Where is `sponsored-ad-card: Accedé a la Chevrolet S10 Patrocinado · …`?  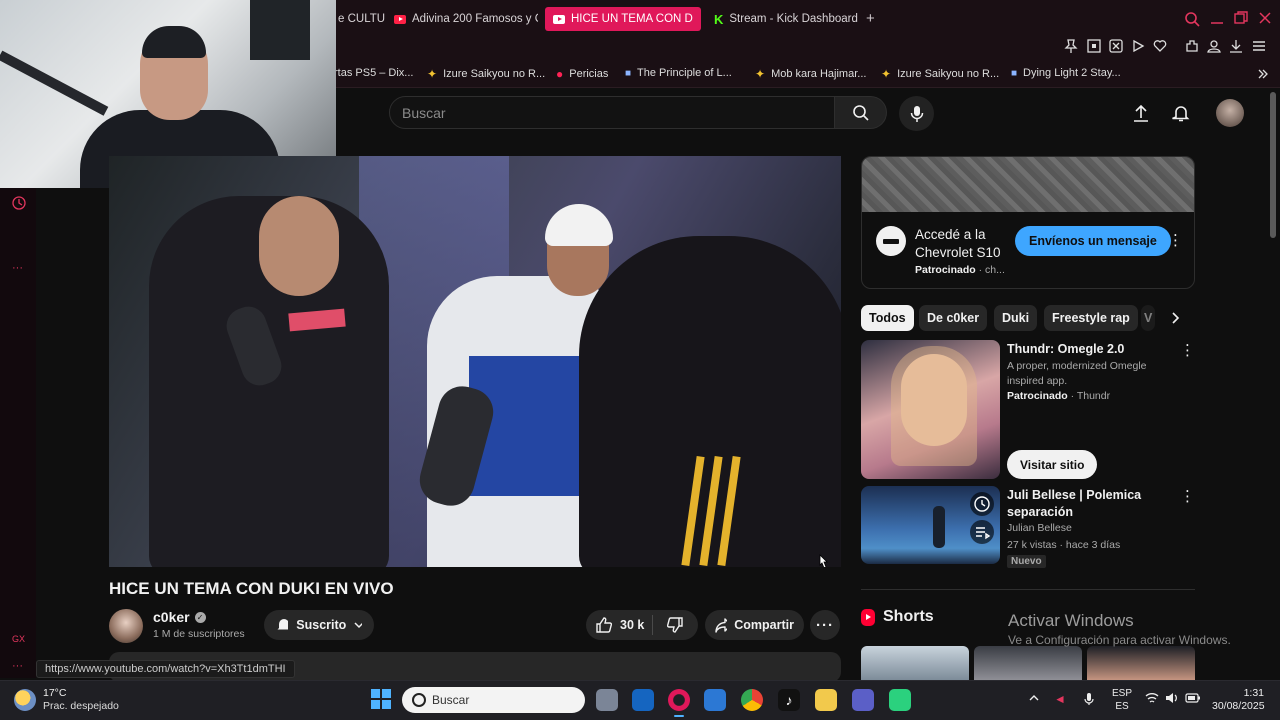
sponsored-ad-card: Accedé a la Chevrolet S10 Patrocinado · … is located at coordinates (1028, 222).